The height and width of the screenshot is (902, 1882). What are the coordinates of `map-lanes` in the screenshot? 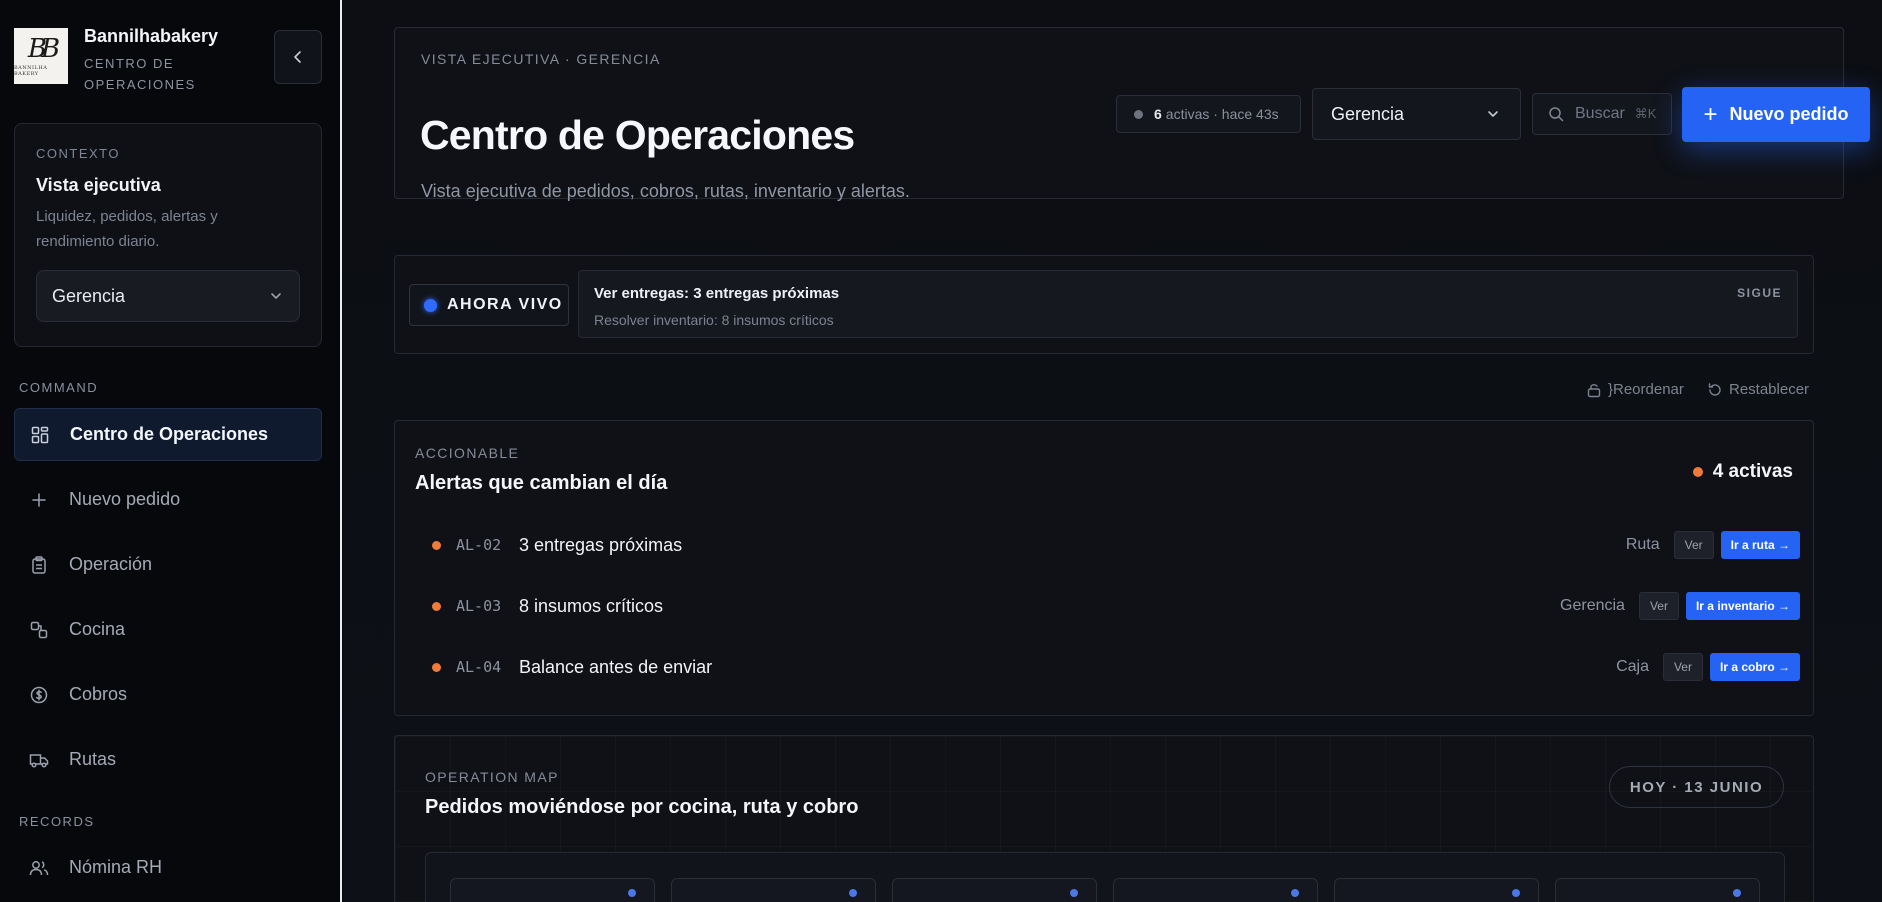 It's located at (1105, 877).